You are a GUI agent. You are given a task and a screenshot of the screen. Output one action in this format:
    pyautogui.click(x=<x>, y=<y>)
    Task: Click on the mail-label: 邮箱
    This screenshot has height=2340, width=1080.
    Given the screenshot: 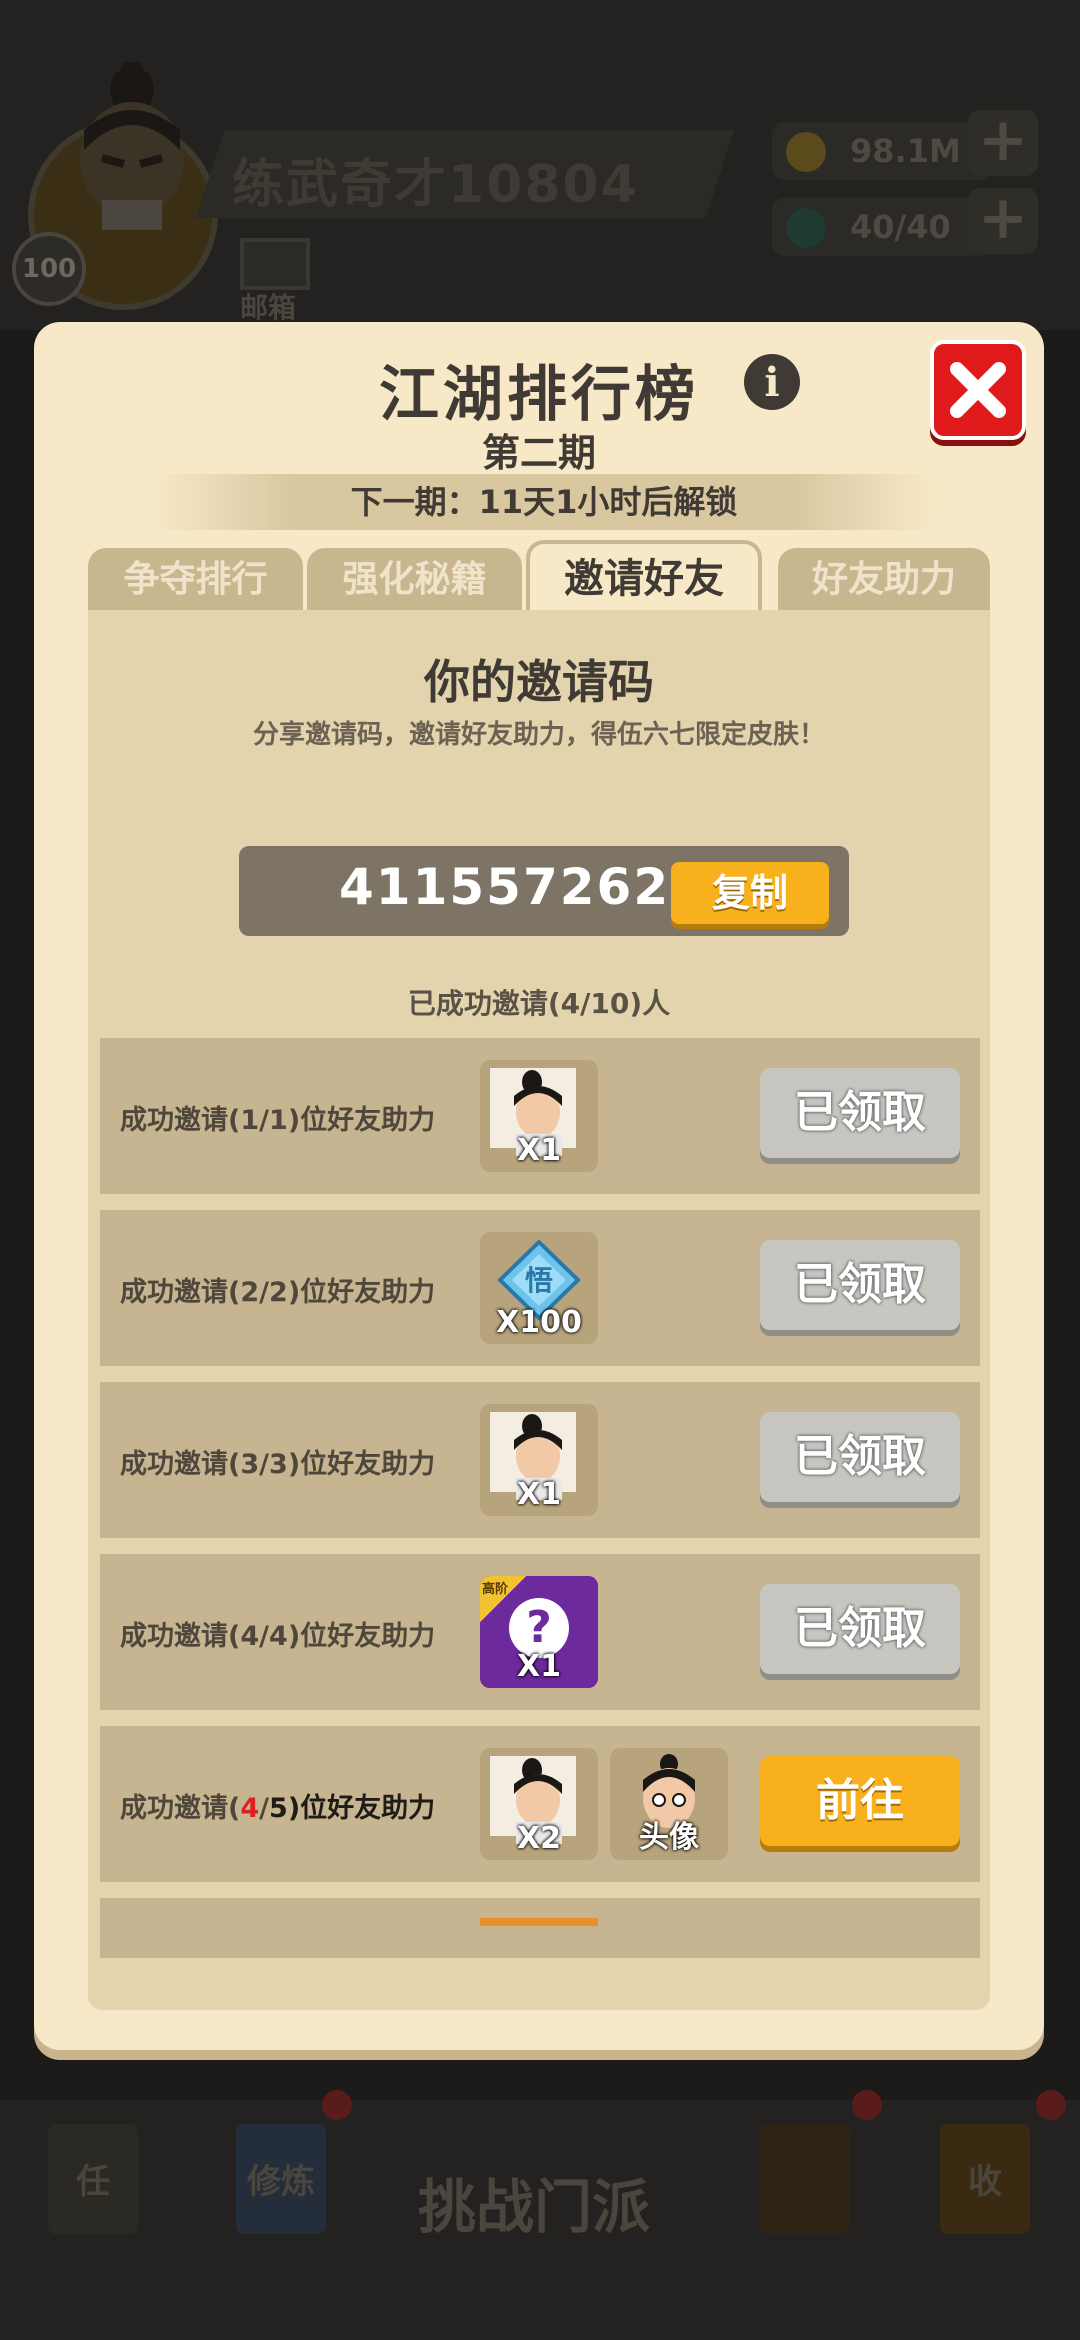 What is the action you would take?
    pyautogui.click(x=268, y=307)
    